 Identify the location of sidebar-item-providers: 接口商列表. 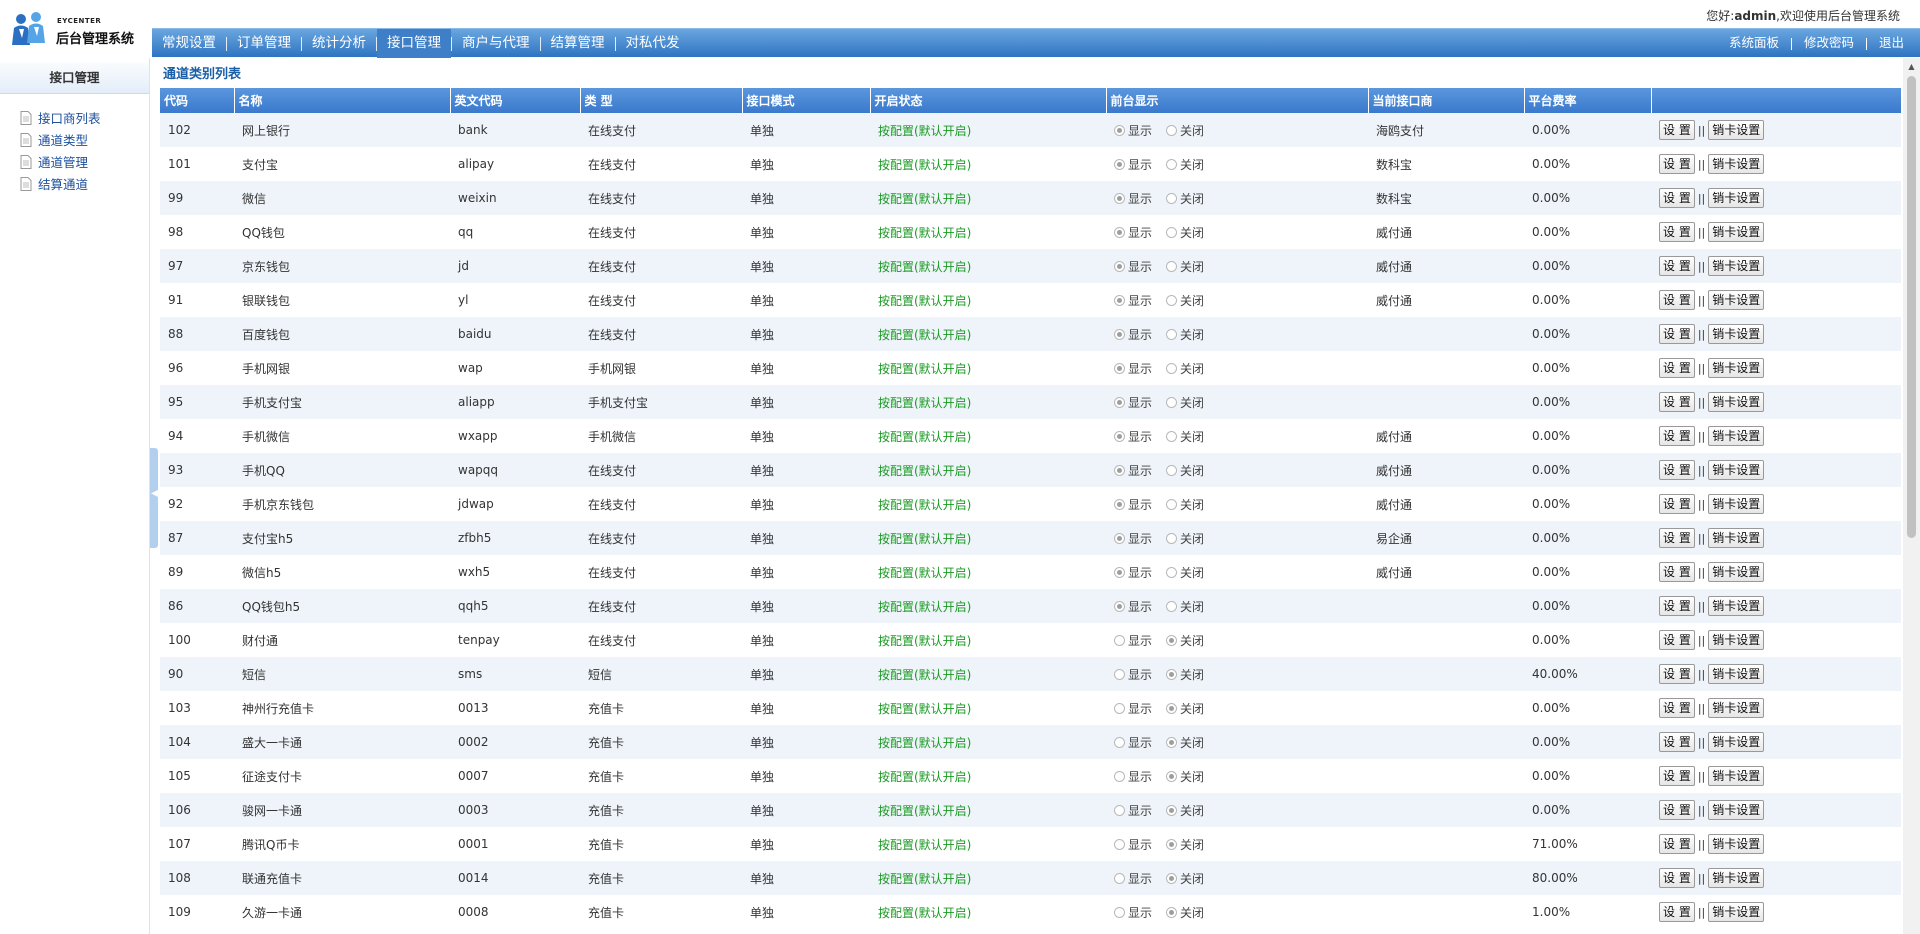
(74, 119).